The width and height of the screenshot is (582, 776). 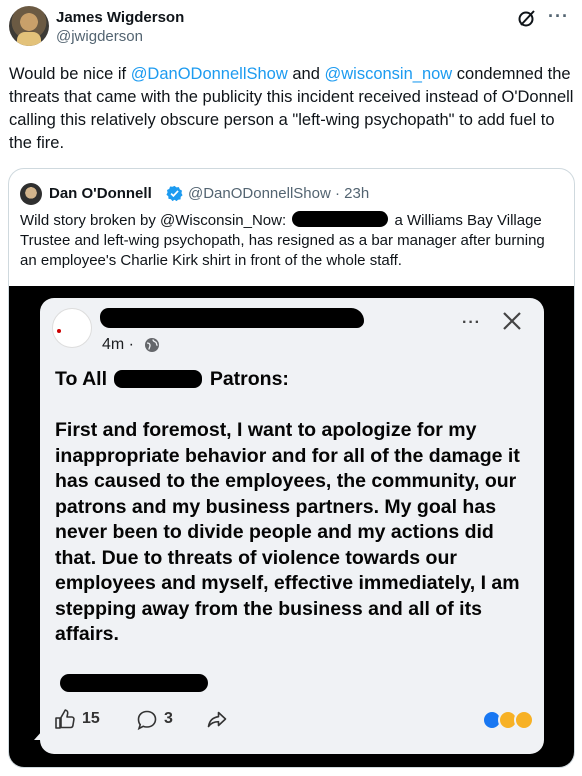 What do you see at coordinates (174, 193) in the screenshot?
I see `verified-badge-icon` at bounding box center [174, 193].